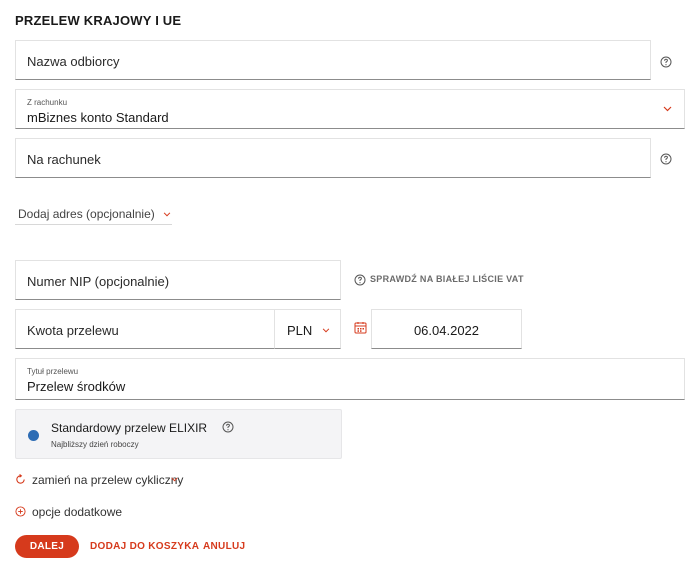  Describe the element at coordinates (447, 279) in the screenshot. I see `vat-check-link: SPRAWDŹ NA BIAŁEJ LIŚCIE VAT` at that location.